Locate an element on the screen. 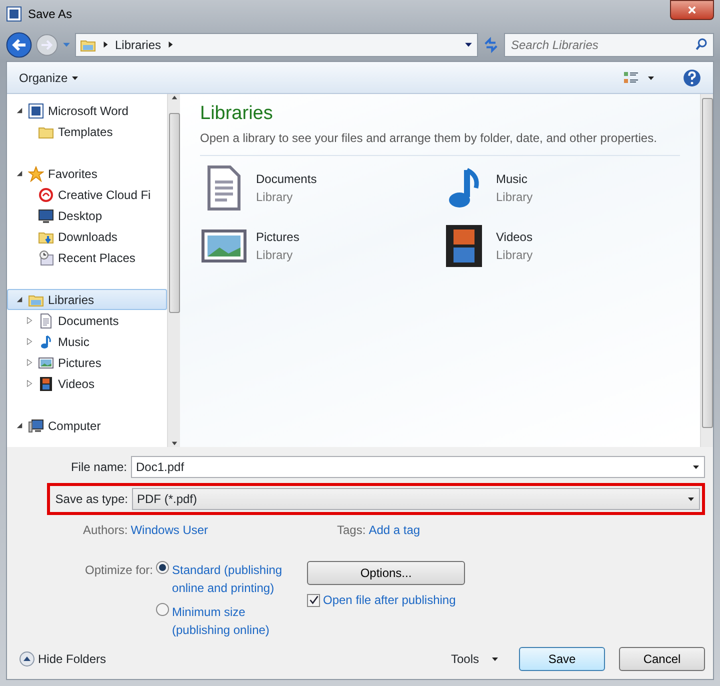  tree-item: Recent Places is located at coordinates (87, 257).